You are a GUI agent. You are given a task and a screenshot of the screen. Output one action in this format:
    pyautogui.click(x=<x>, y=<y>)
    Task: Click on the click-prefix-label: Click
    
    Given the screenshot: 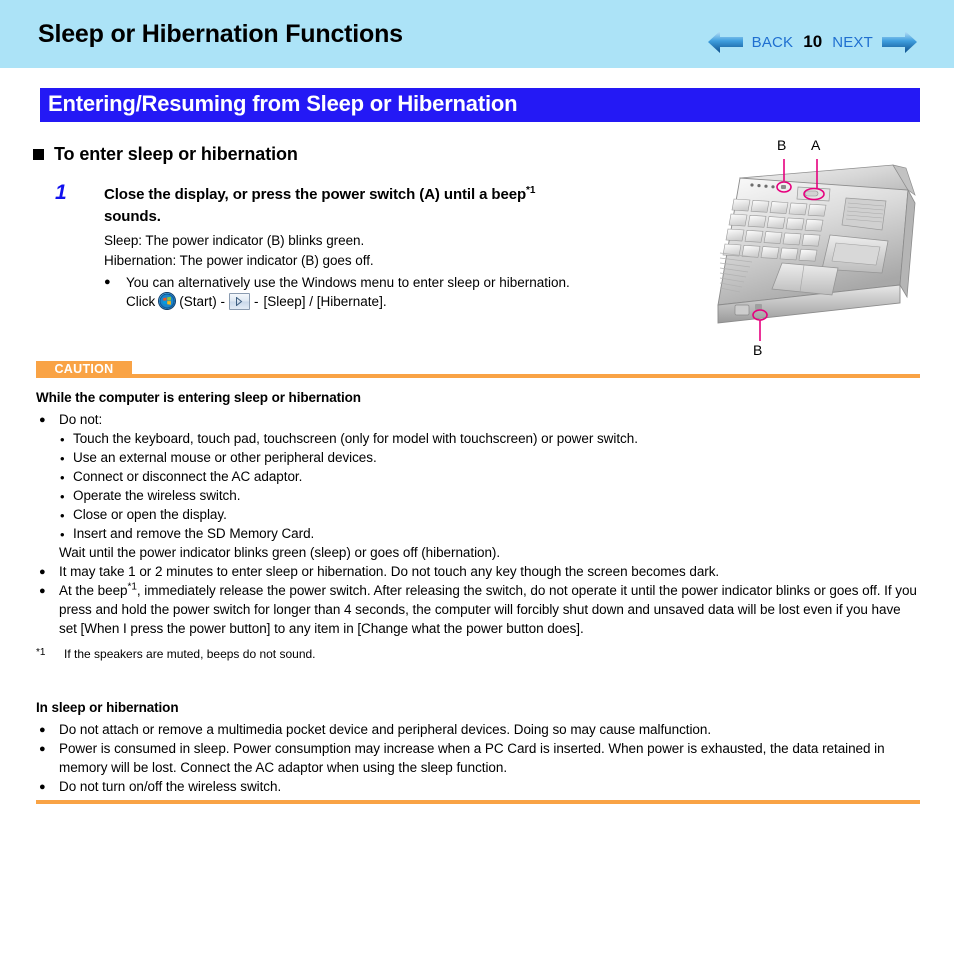 What is the action you would take?
    pyautogui.click(x=141, y=301)
    